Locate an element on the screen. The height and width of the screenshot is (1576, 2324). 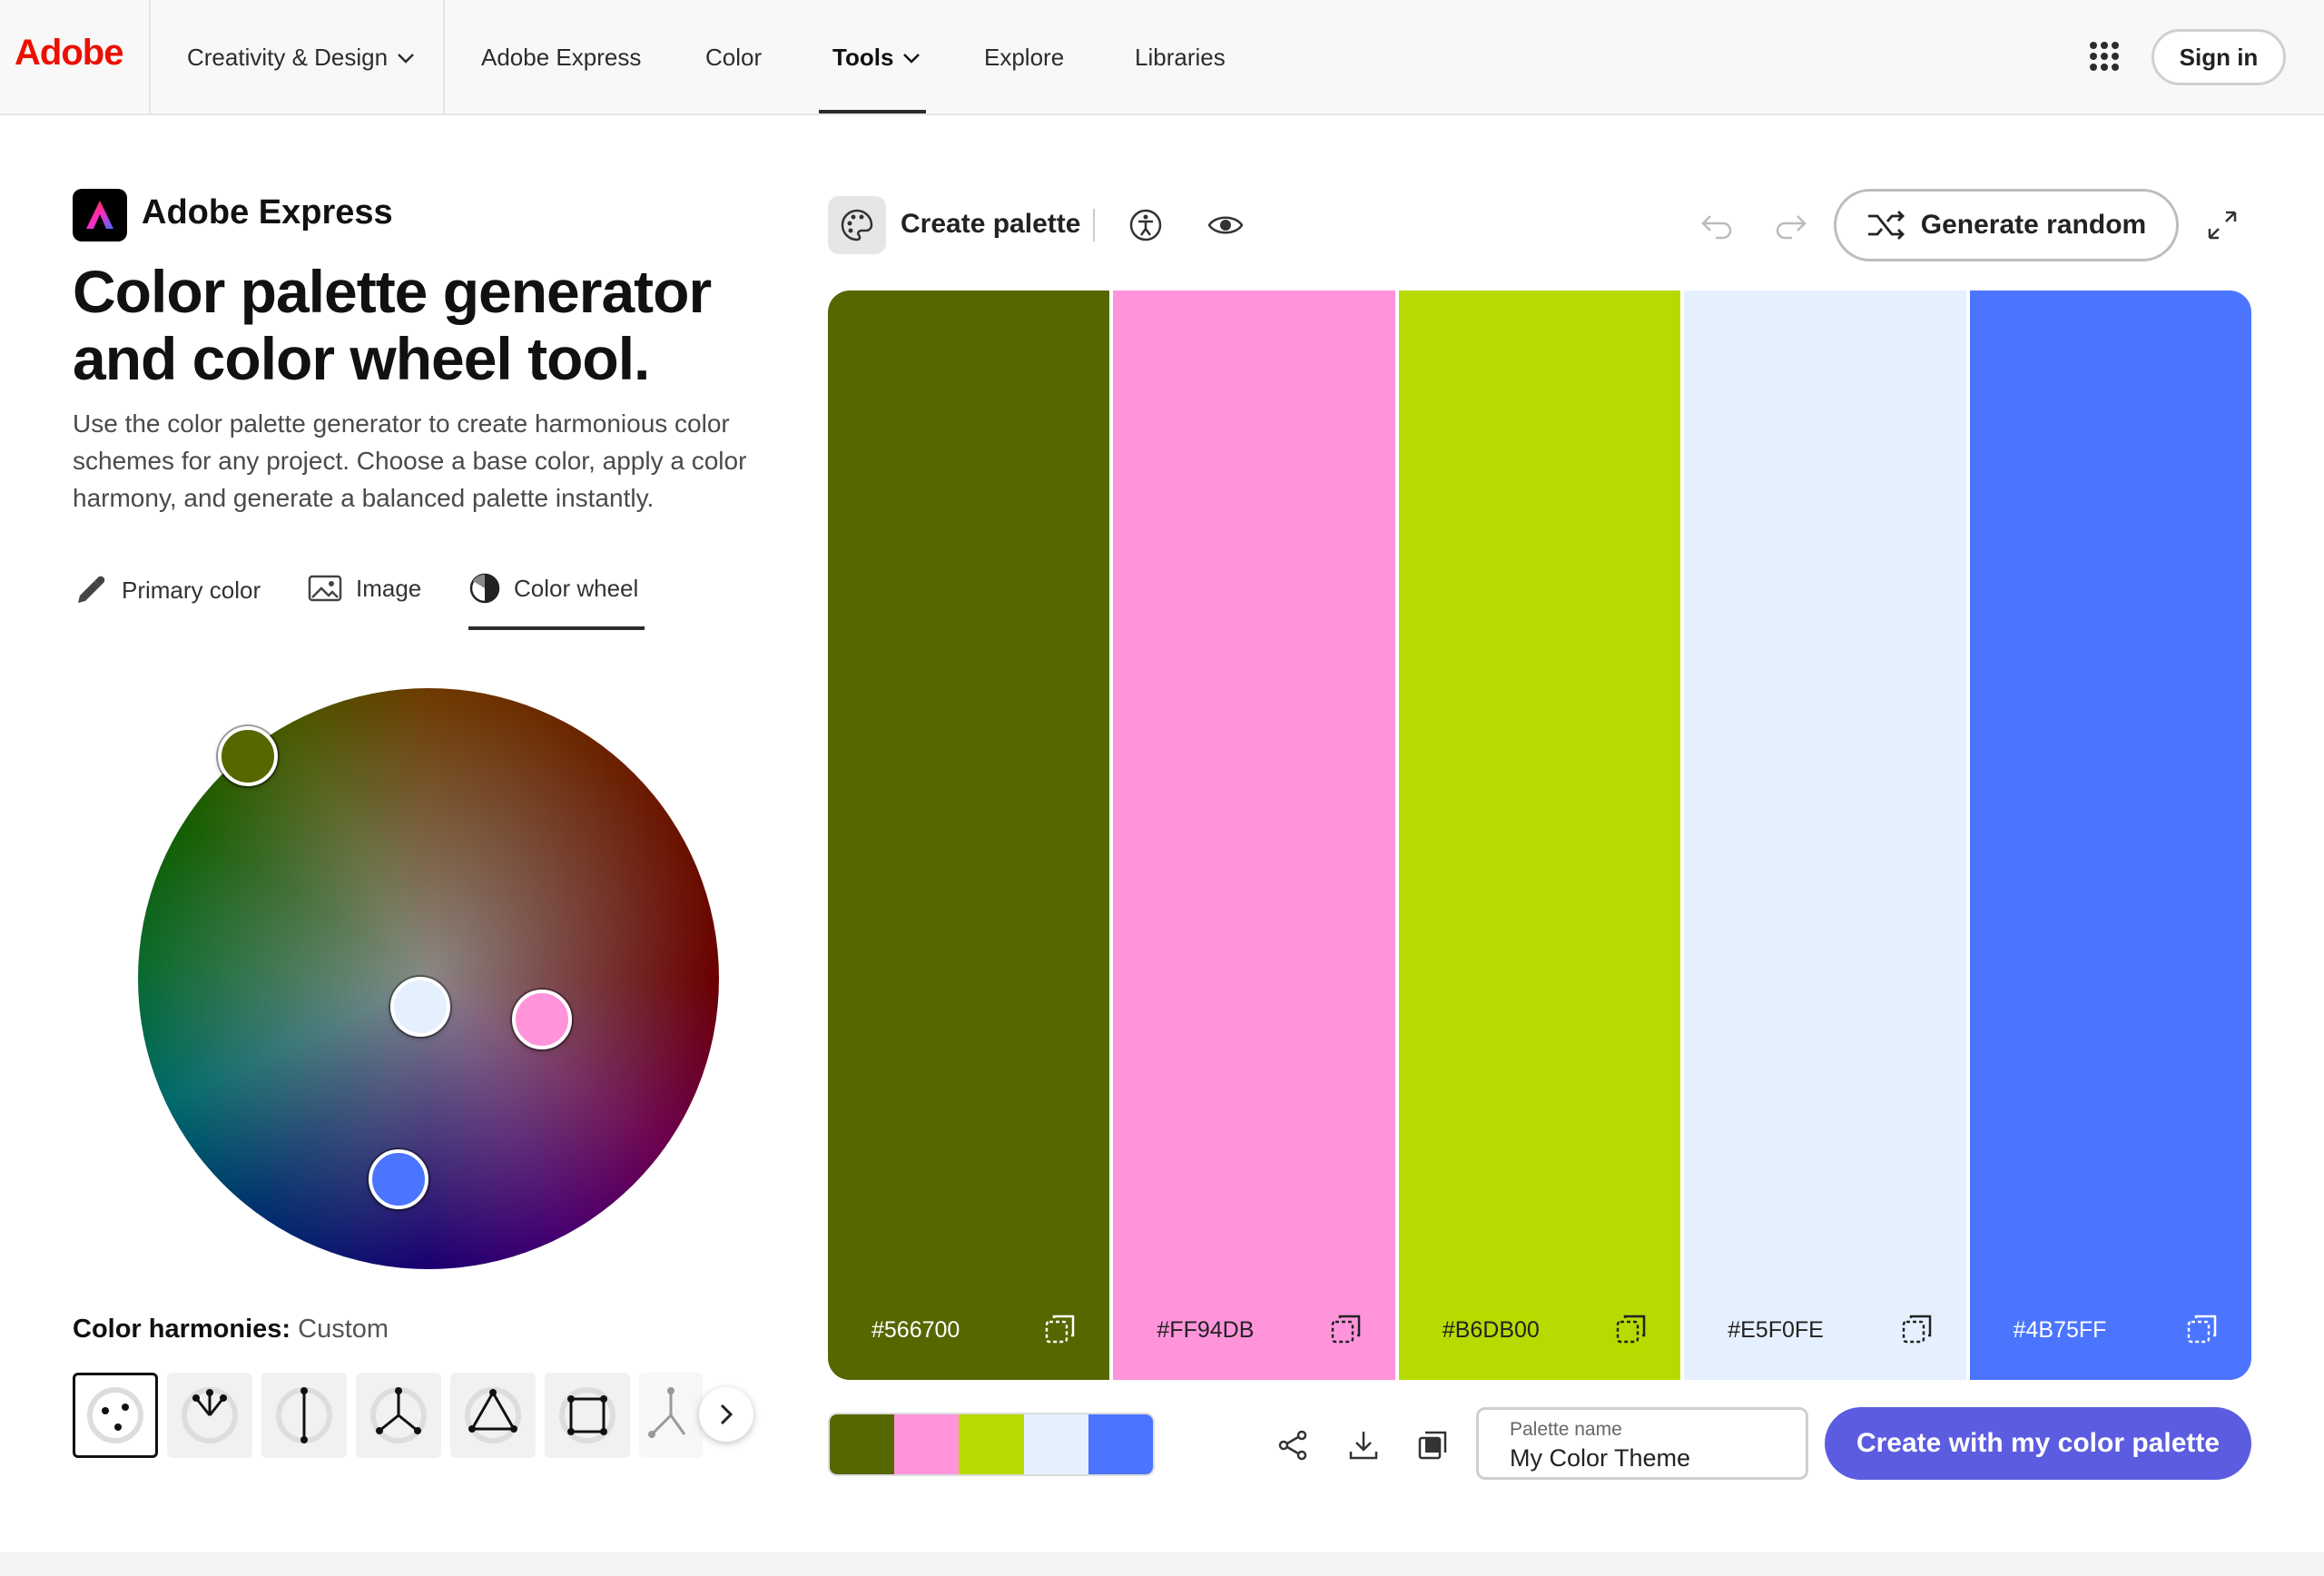
harmony-compound-button is located at coordinates (671, 1415).